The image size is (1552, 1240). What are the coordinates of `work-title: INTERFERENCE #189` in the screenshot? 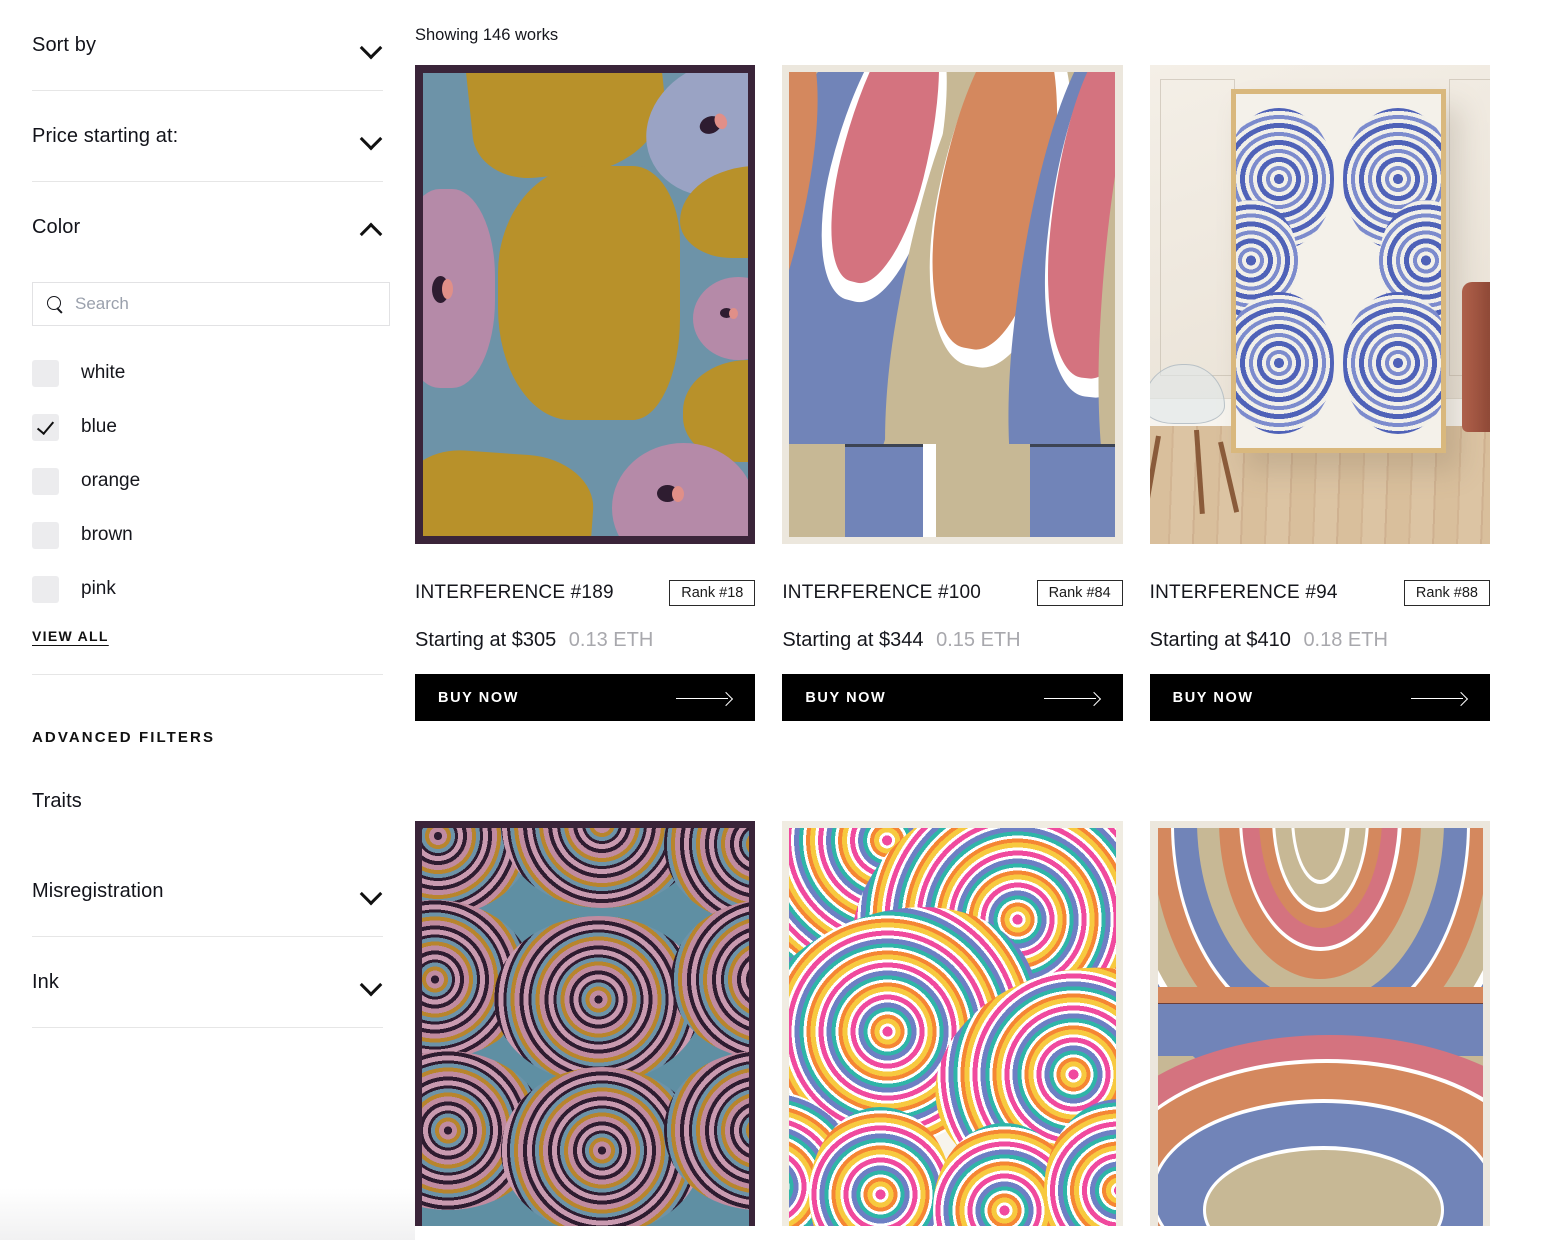 It's located at (514, 592).